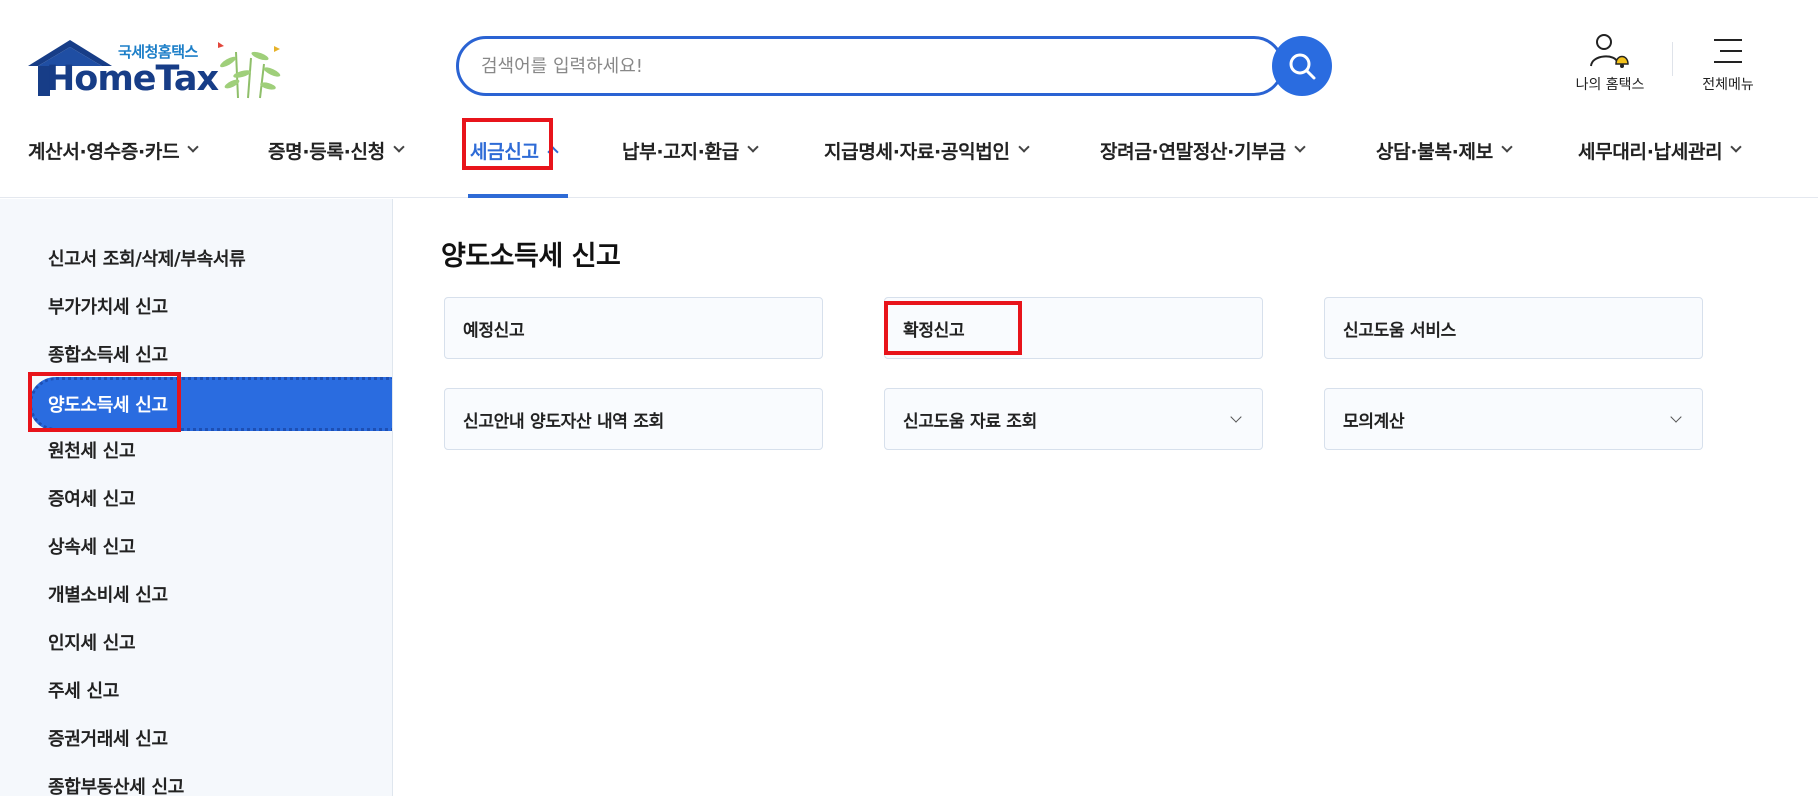 The width and height of the screenshot is (1818, 796). I want to click on my-hometax-label: 나의 홈택스, so click(1610, 85).